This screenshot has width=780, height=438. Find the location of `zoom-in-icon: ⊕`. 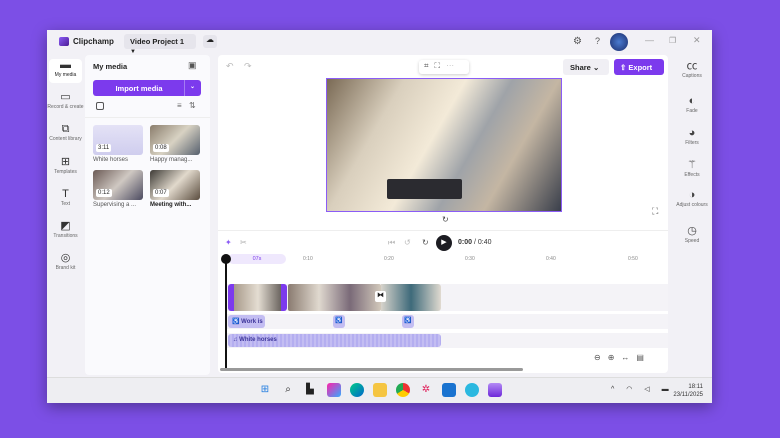

zoom-in-icon: ⊕ is located at coordinates (615, 357).